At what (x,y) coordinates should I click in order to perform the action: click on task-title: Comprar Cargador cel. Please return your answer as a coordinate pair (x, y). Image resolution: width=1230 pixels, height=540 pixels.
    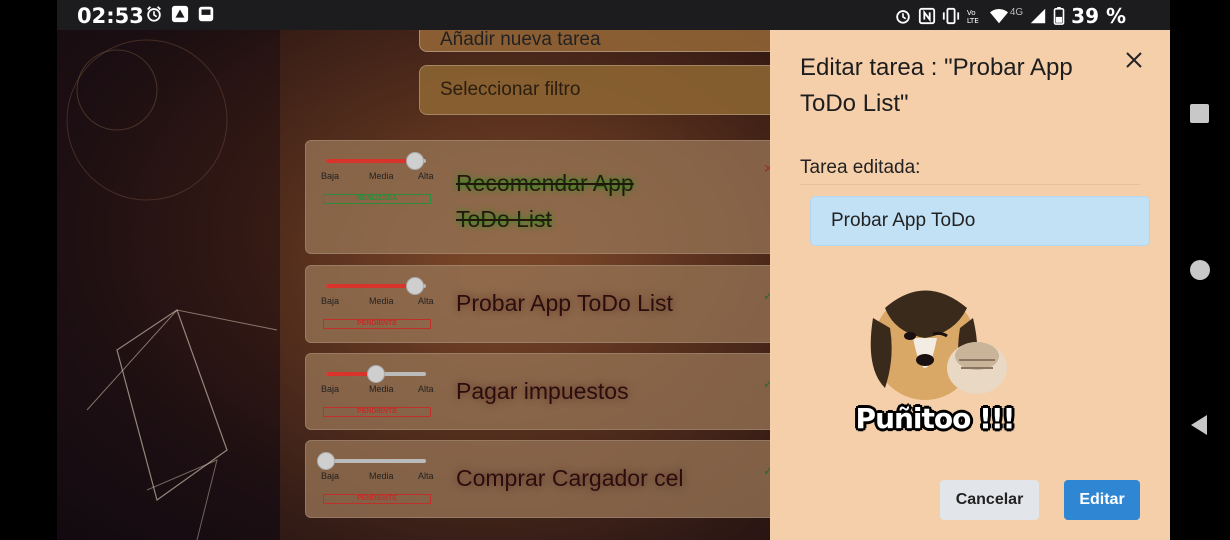
    Looking at the image, I should click on (570, 478).